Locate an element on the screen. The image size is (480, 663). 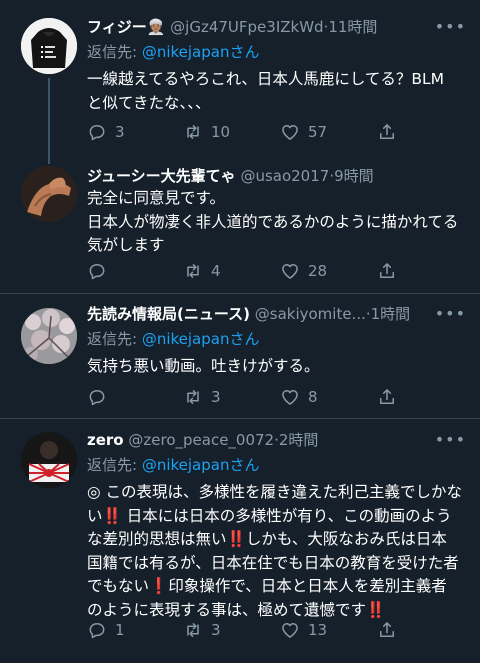
reply-button: 3 is located at coordinates (106, 132).